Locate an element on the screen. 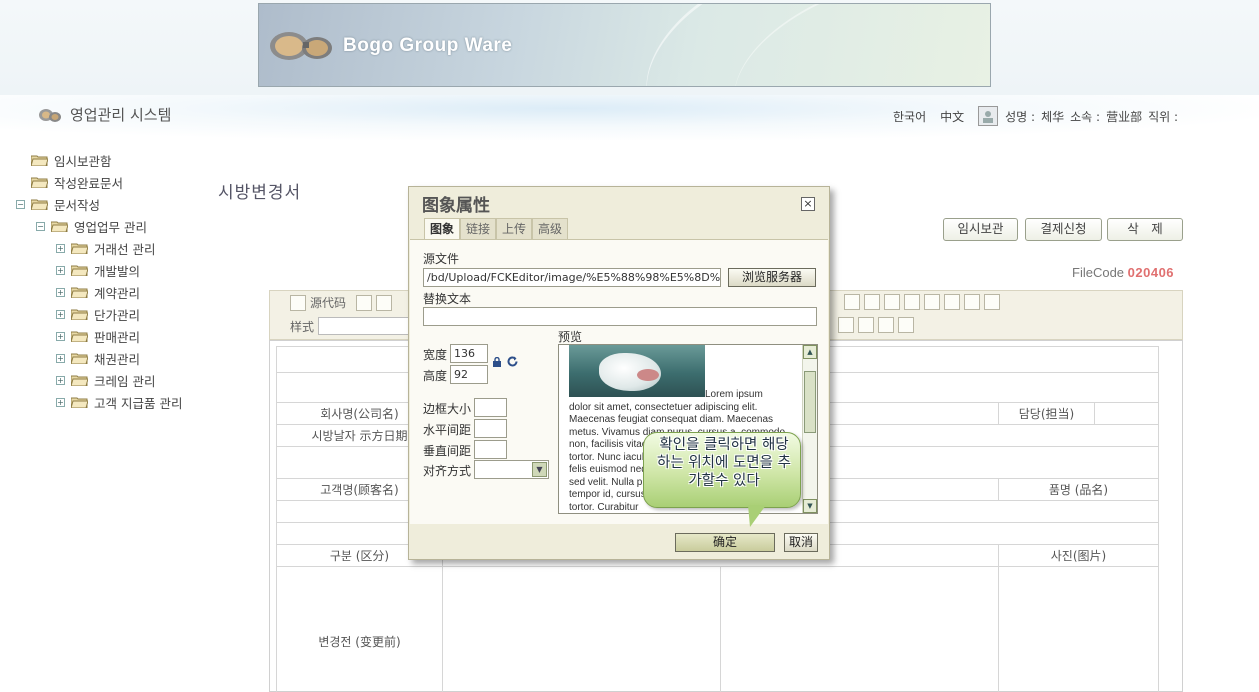 The height and width of the screenshot is (692, 1259). sidebar-item-receivables: + 채권관리 is located at coordinates (98, 358).